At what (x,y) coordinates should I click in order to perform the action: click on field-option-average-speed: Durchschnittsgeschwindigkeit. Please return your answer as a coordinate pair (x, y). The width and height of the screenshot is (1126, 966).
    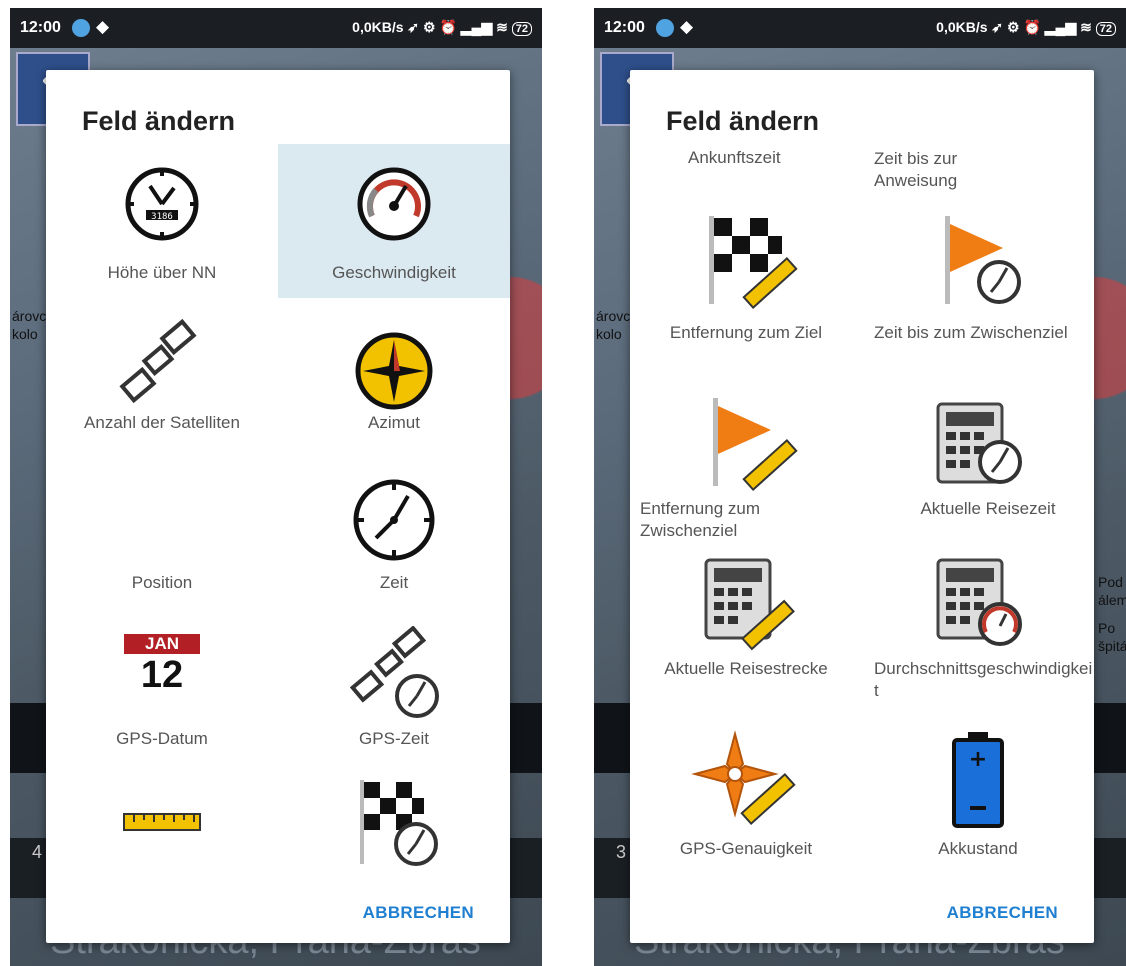
    Looking at the image, I should click on (978, 630).